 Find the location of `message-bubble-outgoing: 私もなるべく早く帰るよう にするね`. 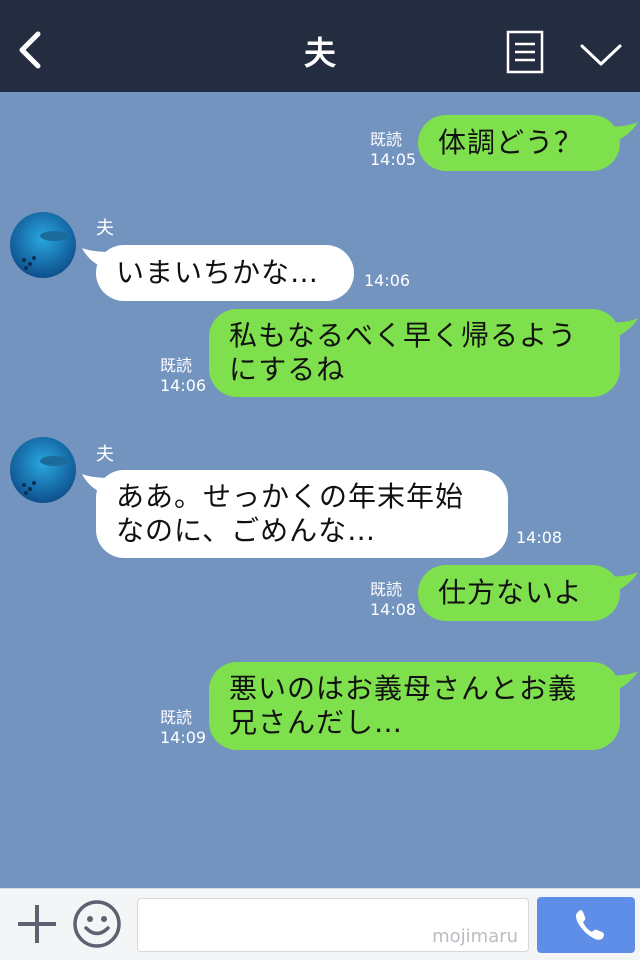

message-bubble-outgoing: 私もなるべく早く帰るよう にするね is located at coordinates (414, 353).